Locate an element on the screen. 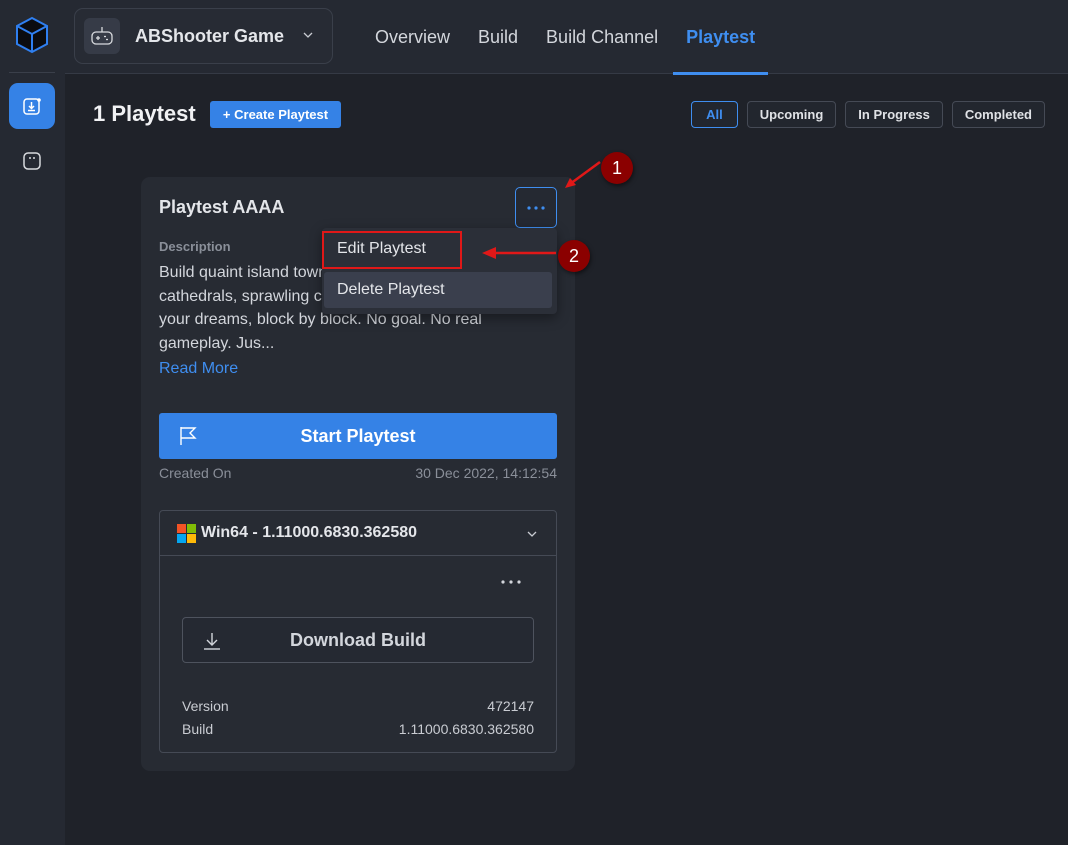 This screenshot has width=1068, height=845. tab-build: Build is located at coordinates (498, 37).